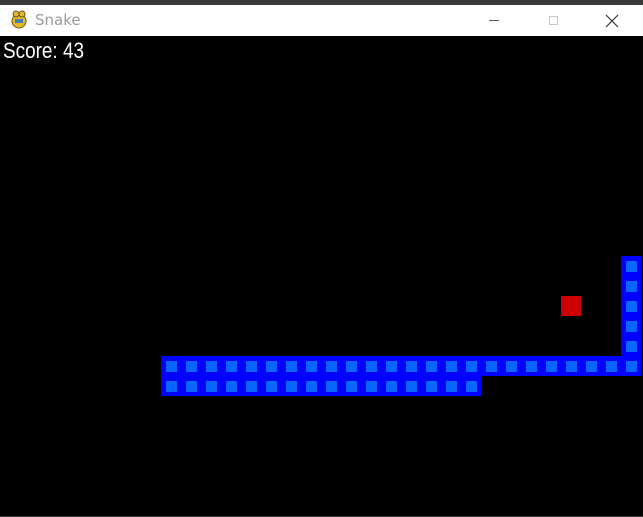  I want to click on minimize-icon, so click(494, 20).